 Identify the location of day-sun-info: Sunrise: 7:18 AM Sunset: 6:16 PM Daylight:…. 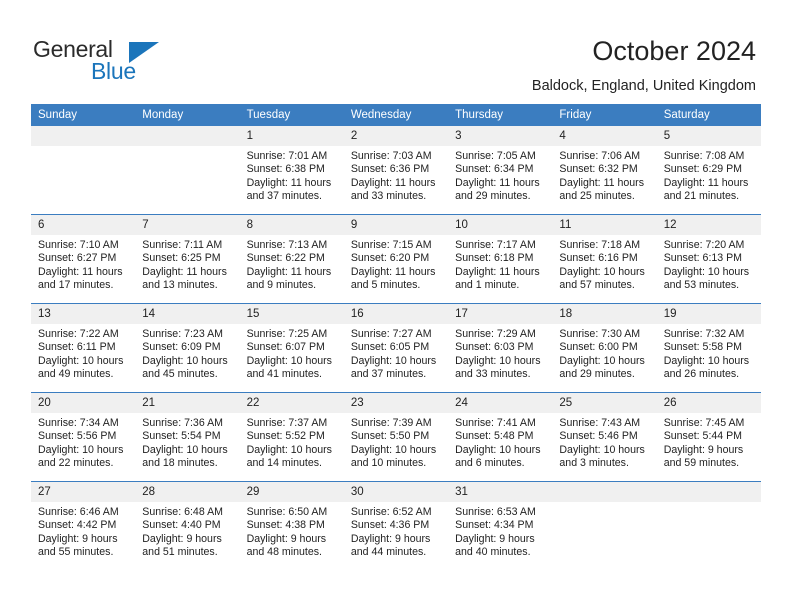
(604, 264).